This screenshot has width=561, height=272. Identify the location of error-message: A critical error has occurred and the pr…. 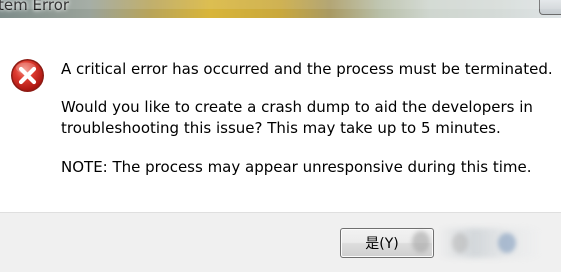
(307, 69).